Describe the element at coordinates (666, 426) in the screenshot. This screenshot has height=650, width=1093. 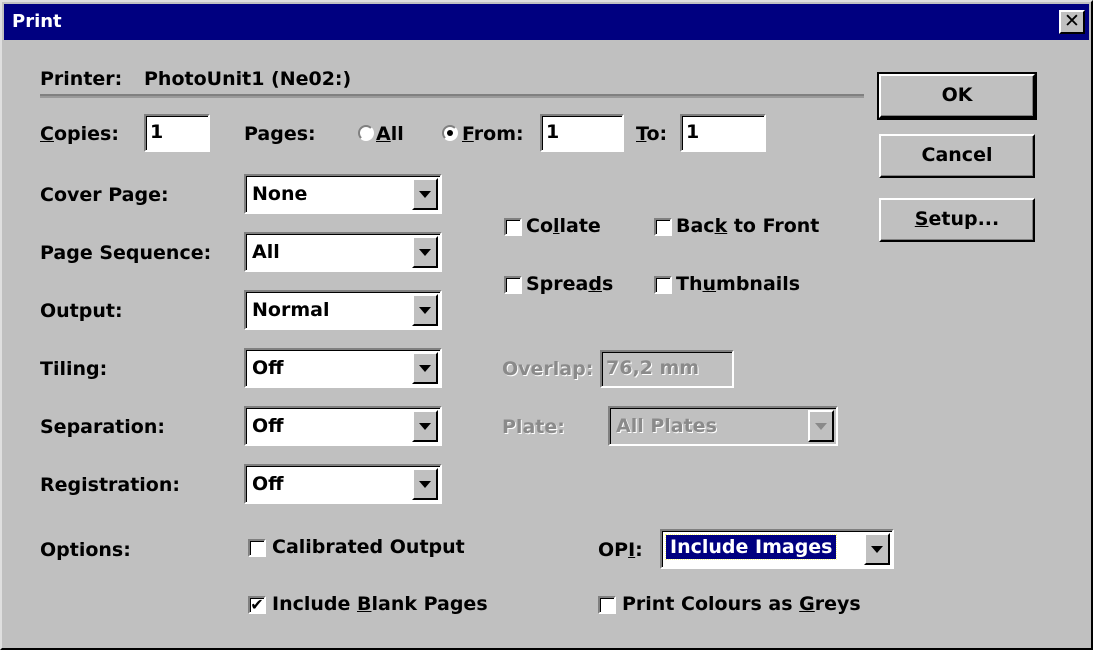
I see `plate-value: All Plates` at that location.